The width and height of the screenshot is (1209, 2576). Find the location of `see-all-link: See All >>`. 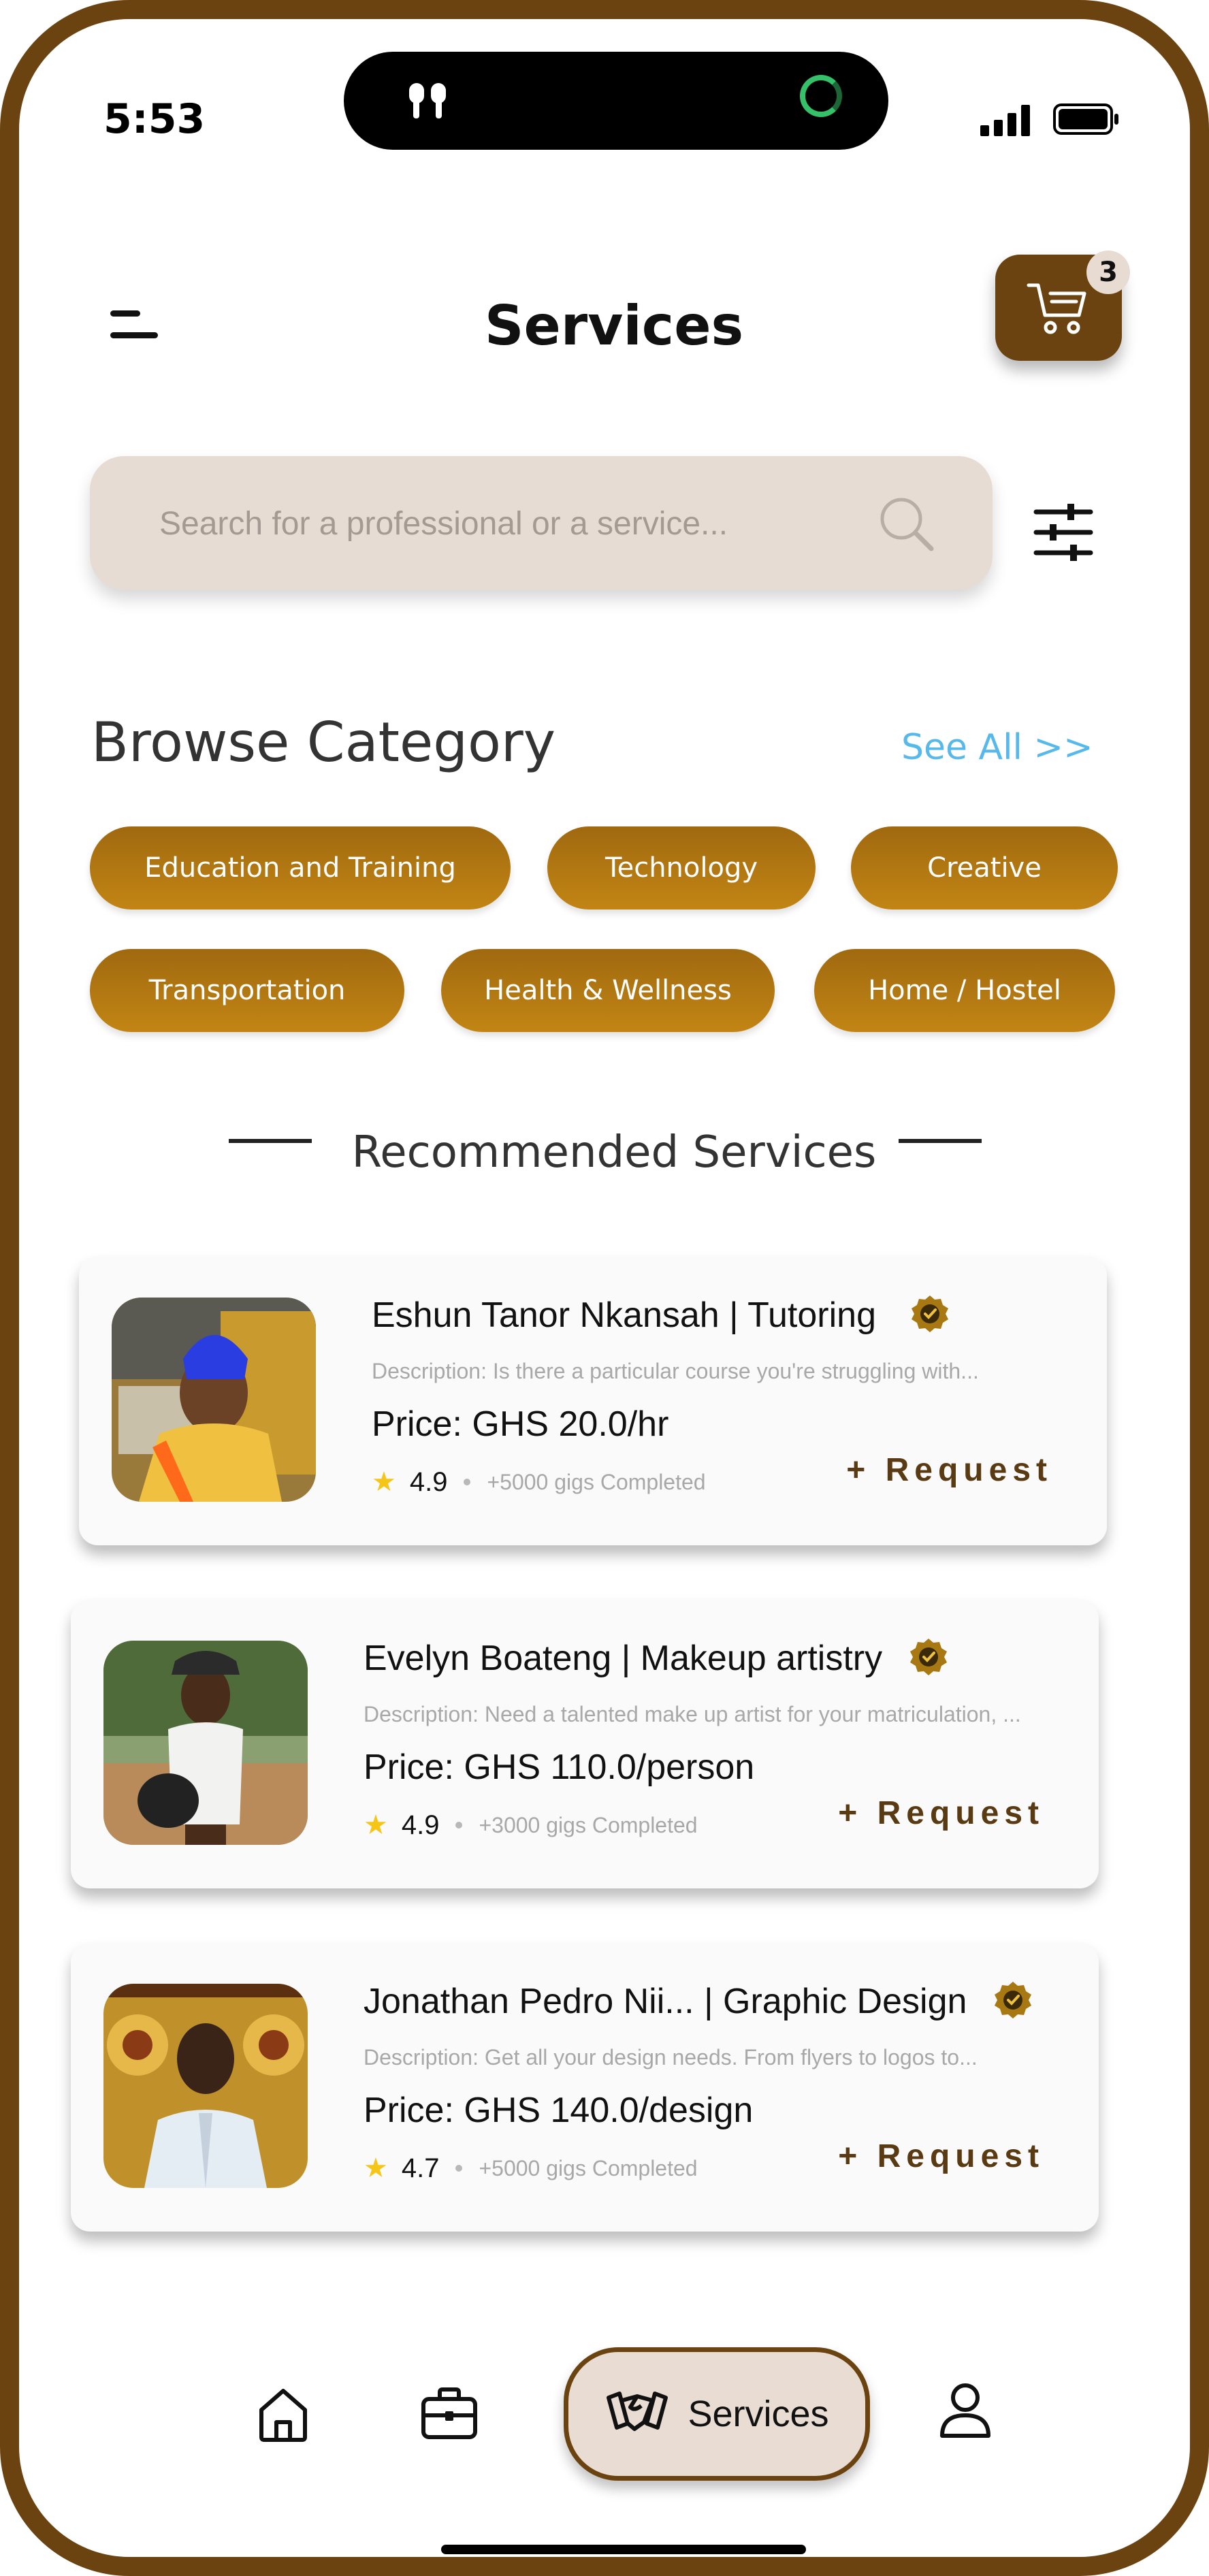

see-all-link: See All >> is located at coordinates (997, 747).